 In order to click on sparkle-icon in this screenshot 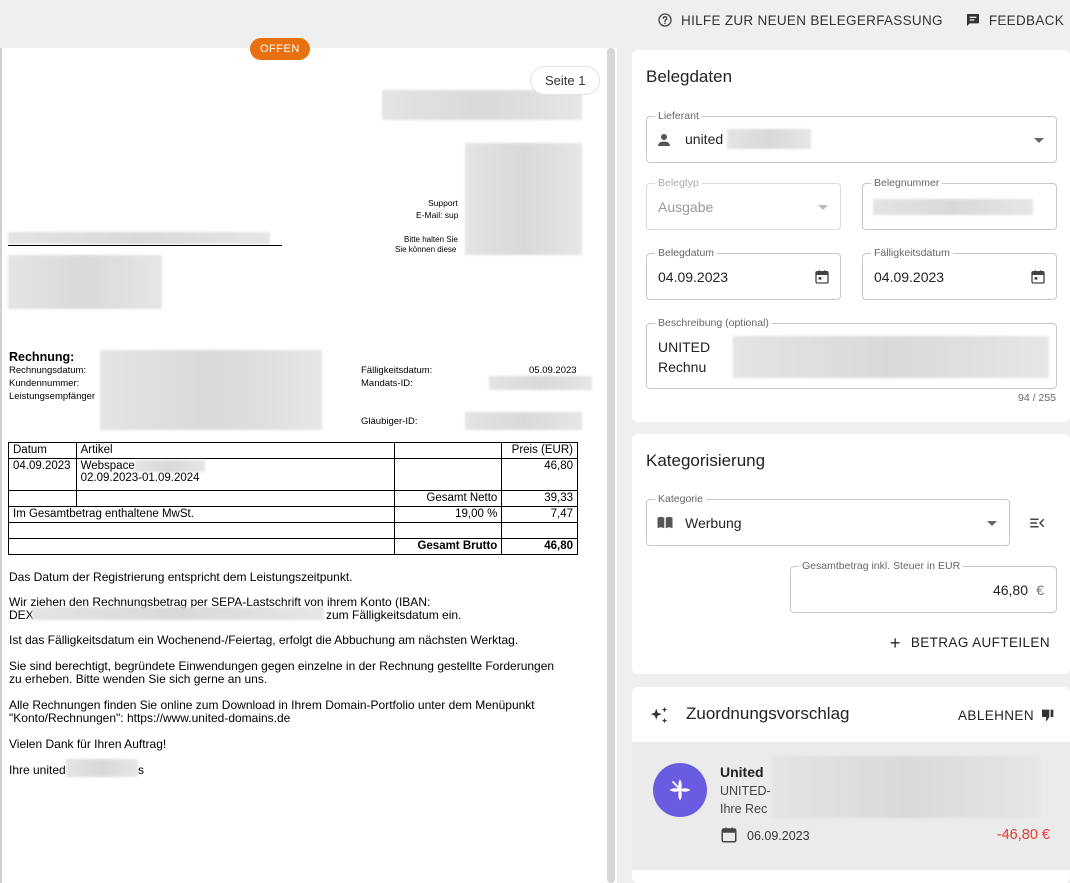, I will do `click(659, 715)`.